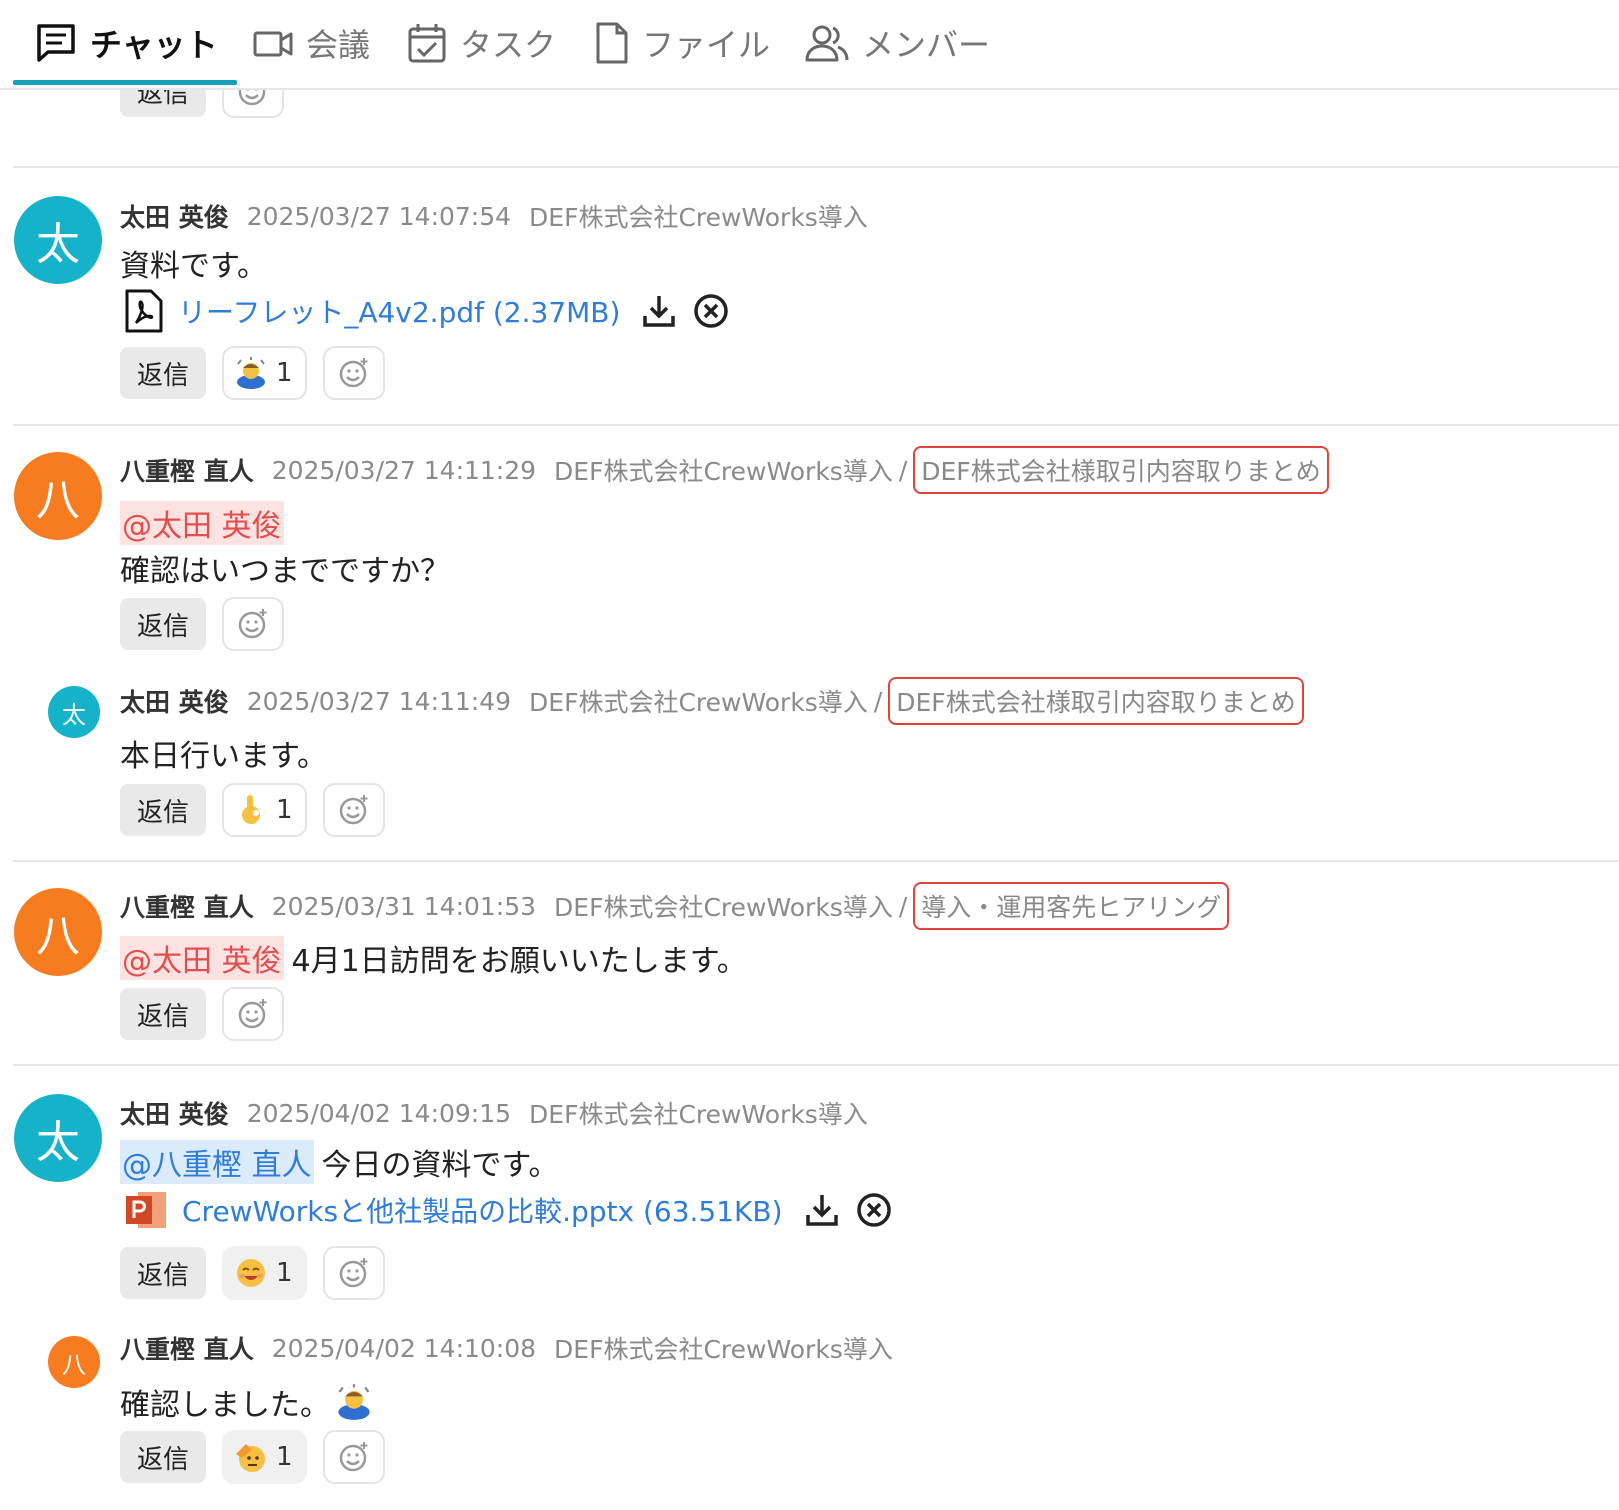 The image size is (1619, 1510). What do you see at coordinates (612, 43) in the screenshot?
I see `file-icon` at bounding box center [612, 43].